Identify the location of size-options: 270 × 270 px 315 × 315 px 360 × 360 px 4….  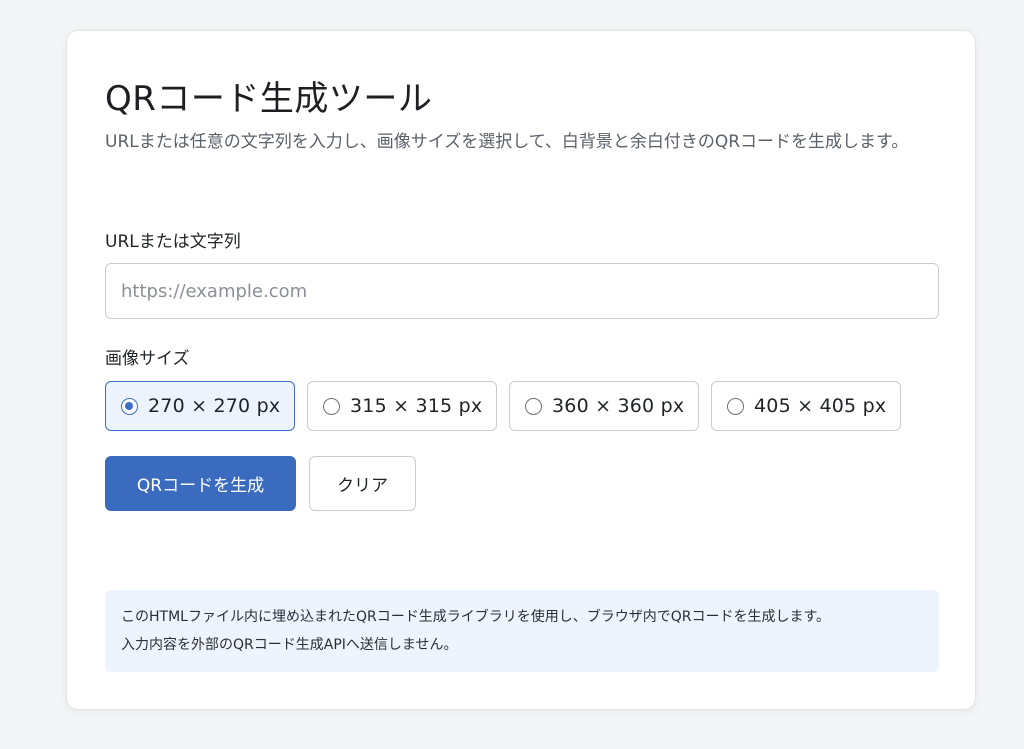
(503, 406).